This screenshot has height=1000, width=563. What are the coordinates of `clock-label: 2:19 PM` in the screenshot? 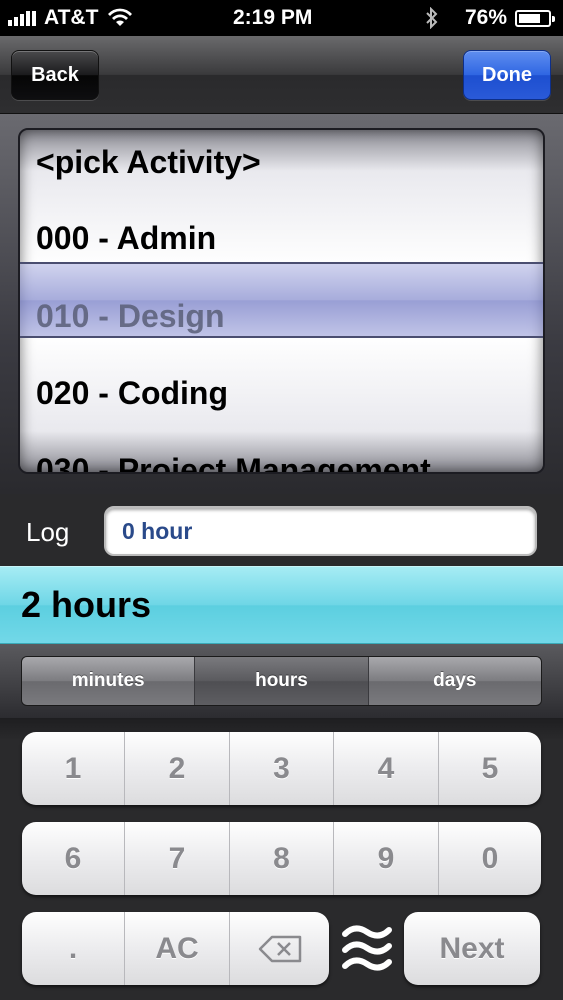 It's located at (273, 17).